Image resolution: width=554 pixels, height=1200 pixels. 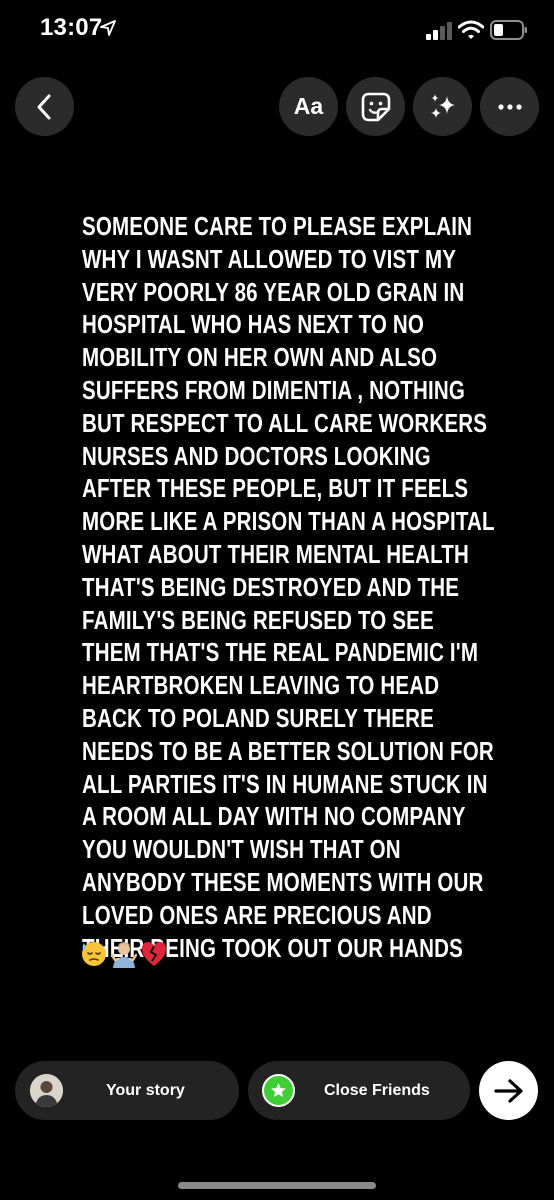 I want to click on story-line: THAT'S BEING DESTROYED AND THE, so click(x=271, y=586).